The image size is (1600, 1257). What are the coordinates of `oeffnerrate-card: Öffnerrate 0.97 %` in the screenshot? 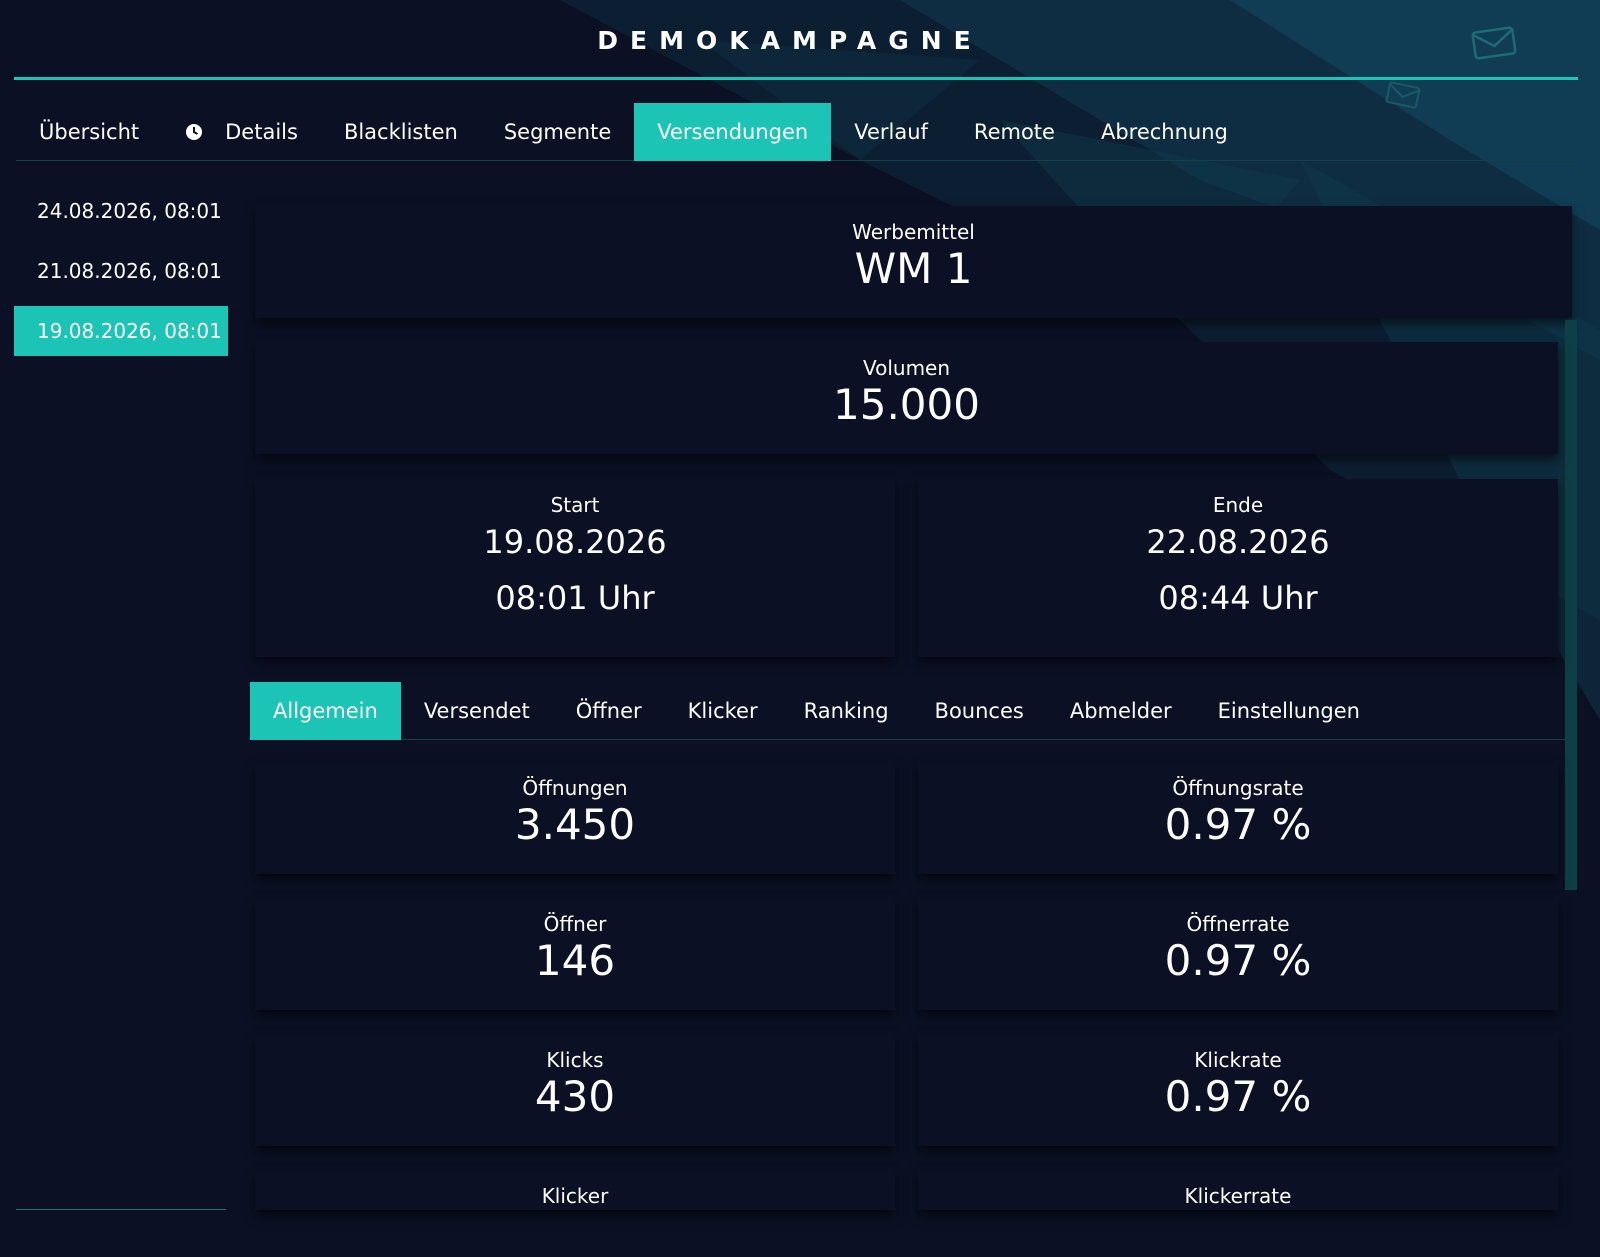 It's located at (1238, 954).